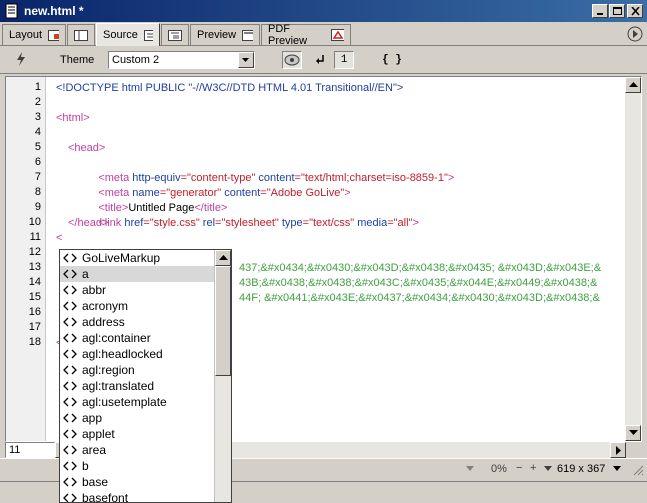  Describe the element at coordinates (223, 258) in the screenshot. I see `autocomplete-scroll-up-button` at that location.